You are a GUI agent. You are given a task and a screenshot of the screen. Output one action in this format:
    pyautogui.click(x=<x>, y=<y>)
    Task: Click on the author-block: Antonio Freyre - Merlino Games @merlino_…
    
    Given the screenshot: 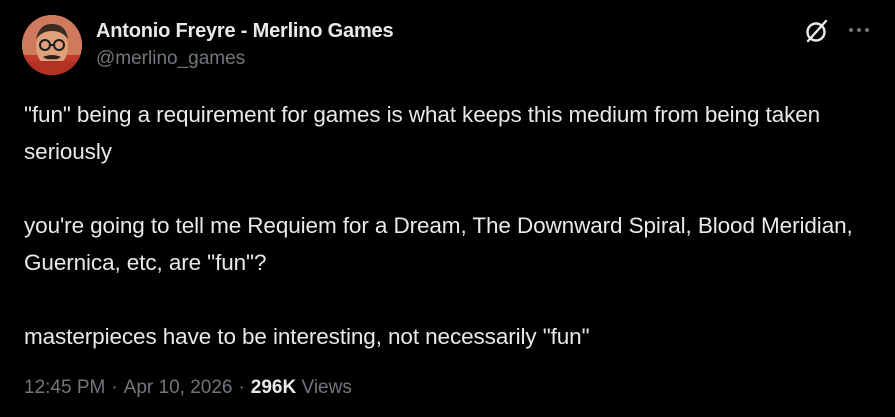 What is the action you would take?
    pyautogui.click(x=245, y=44)
    